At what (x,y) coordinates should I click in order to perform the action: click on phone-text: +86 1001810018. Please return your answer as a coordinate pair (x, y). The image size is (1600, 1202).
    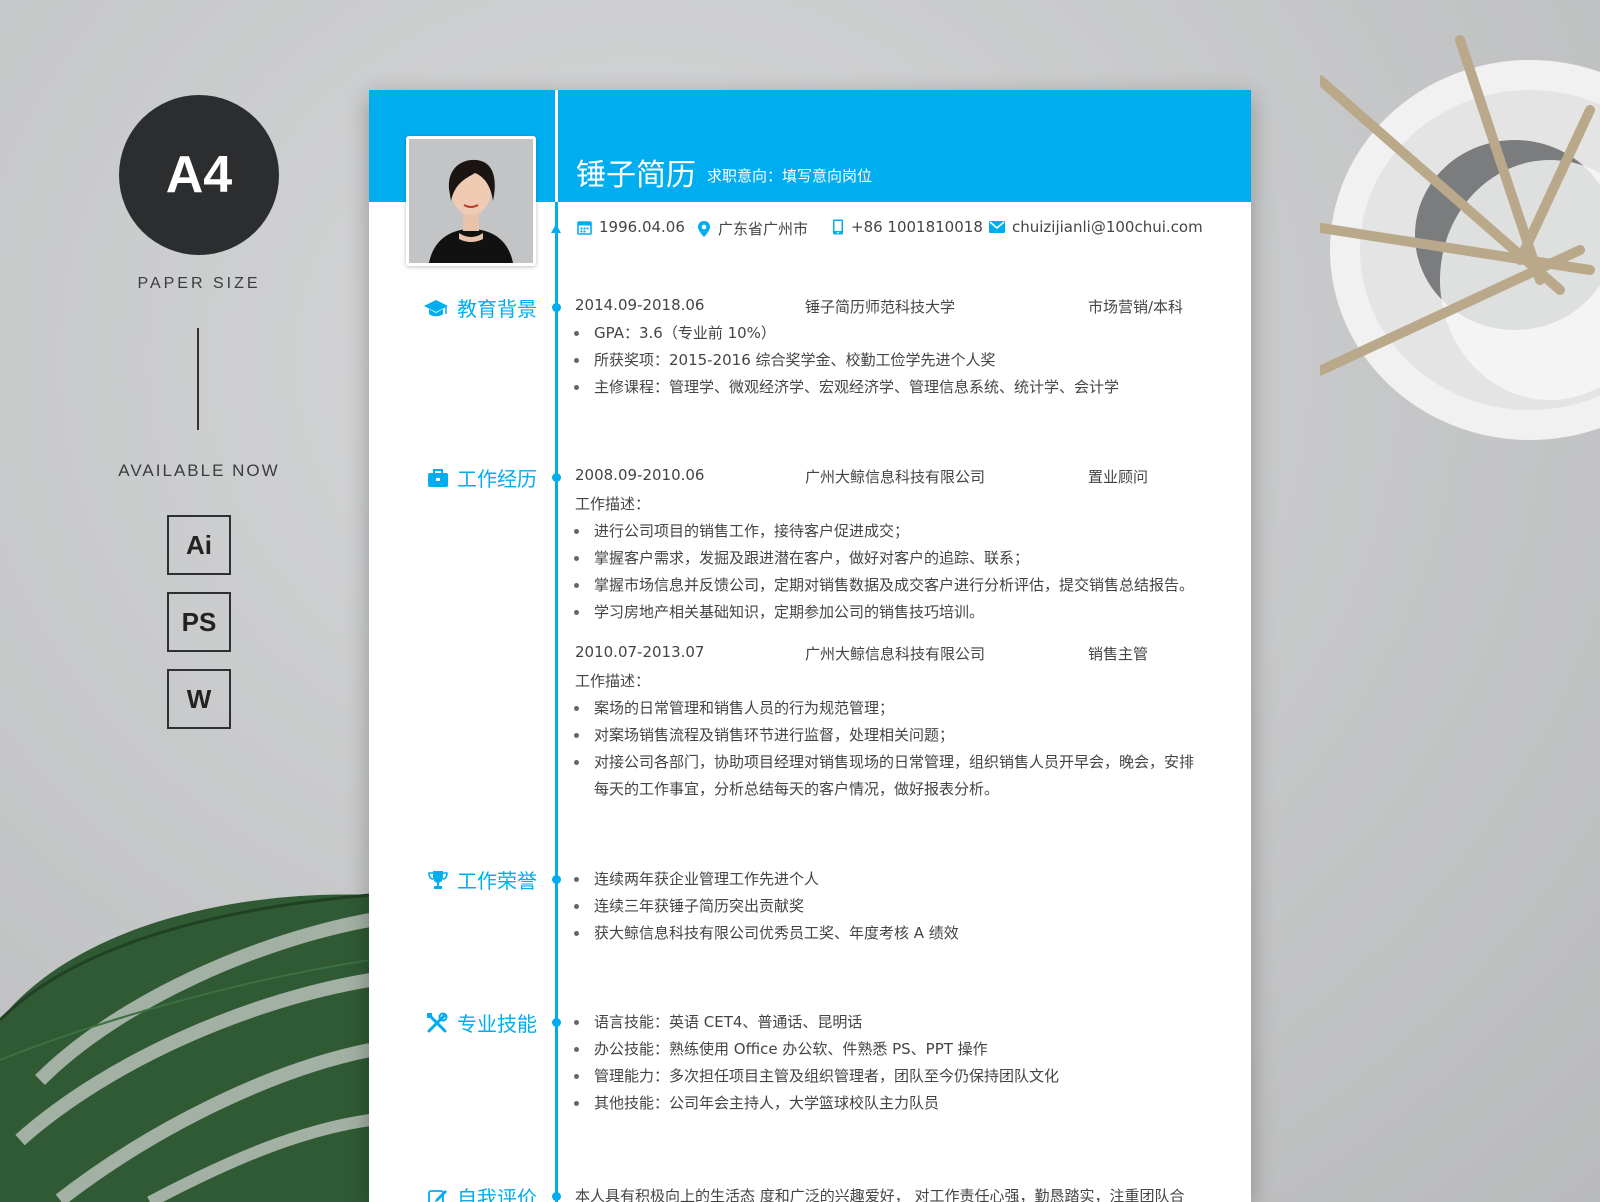
    Looking at the image, I should click on (917, 227).